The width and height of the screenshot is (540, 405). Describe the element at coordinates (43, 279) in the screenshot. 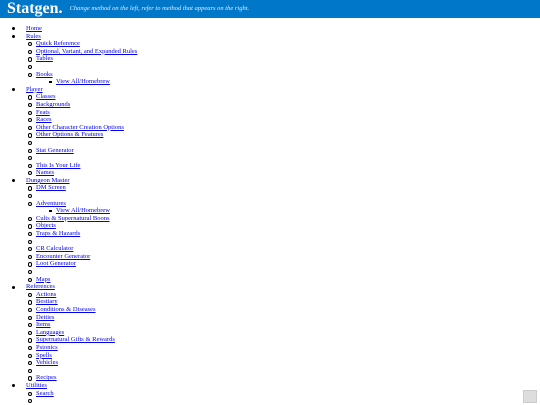

I see `nav-link-maps: Maps` at that location.